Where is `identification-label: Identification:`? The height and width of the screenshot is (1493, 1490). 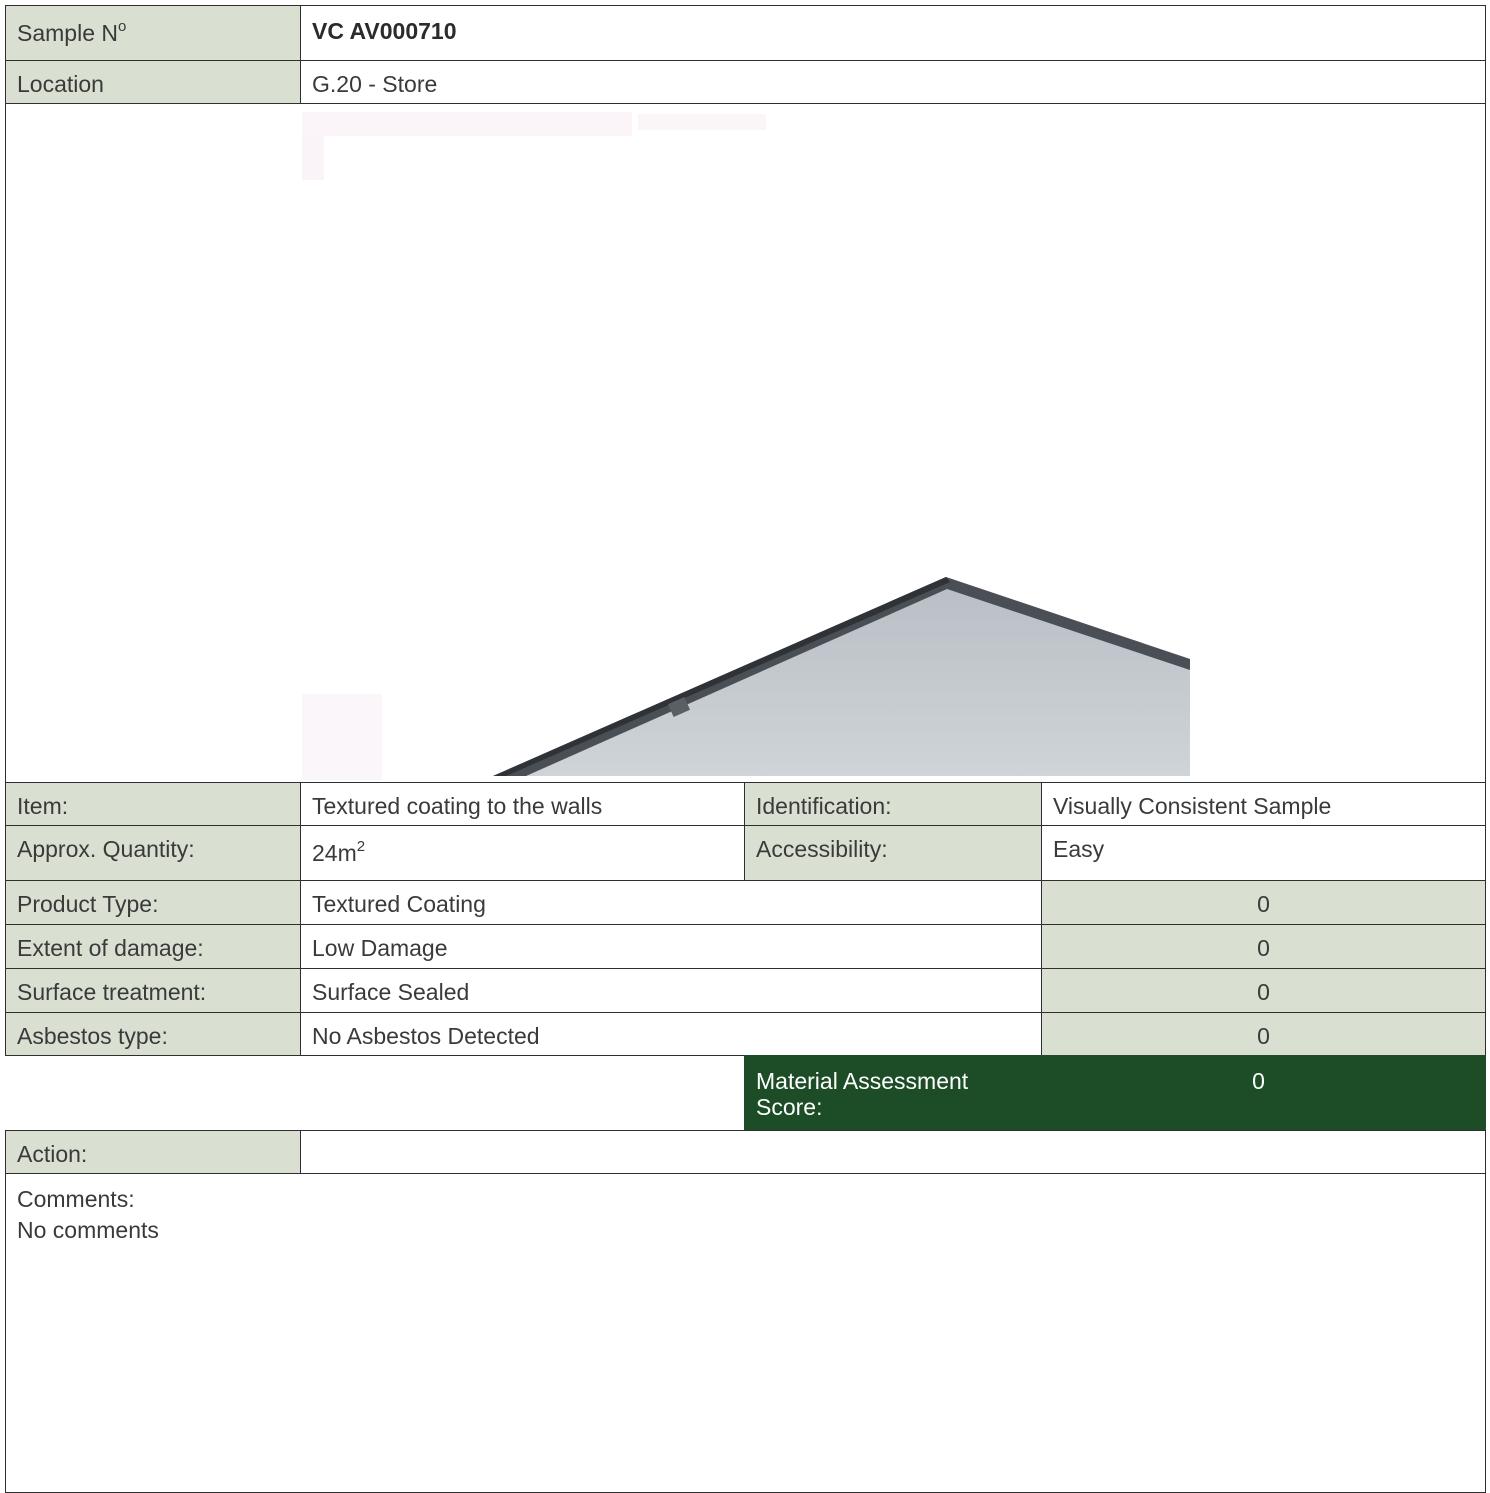
identification-label: Identification: is located at coordinates (893, 804).